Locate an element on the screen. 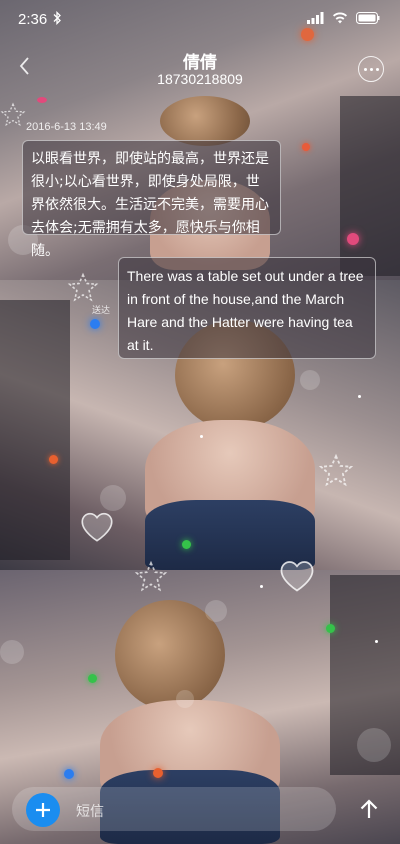 The image size is (400, 844). battery-icon is located at coordinates (368, 18).